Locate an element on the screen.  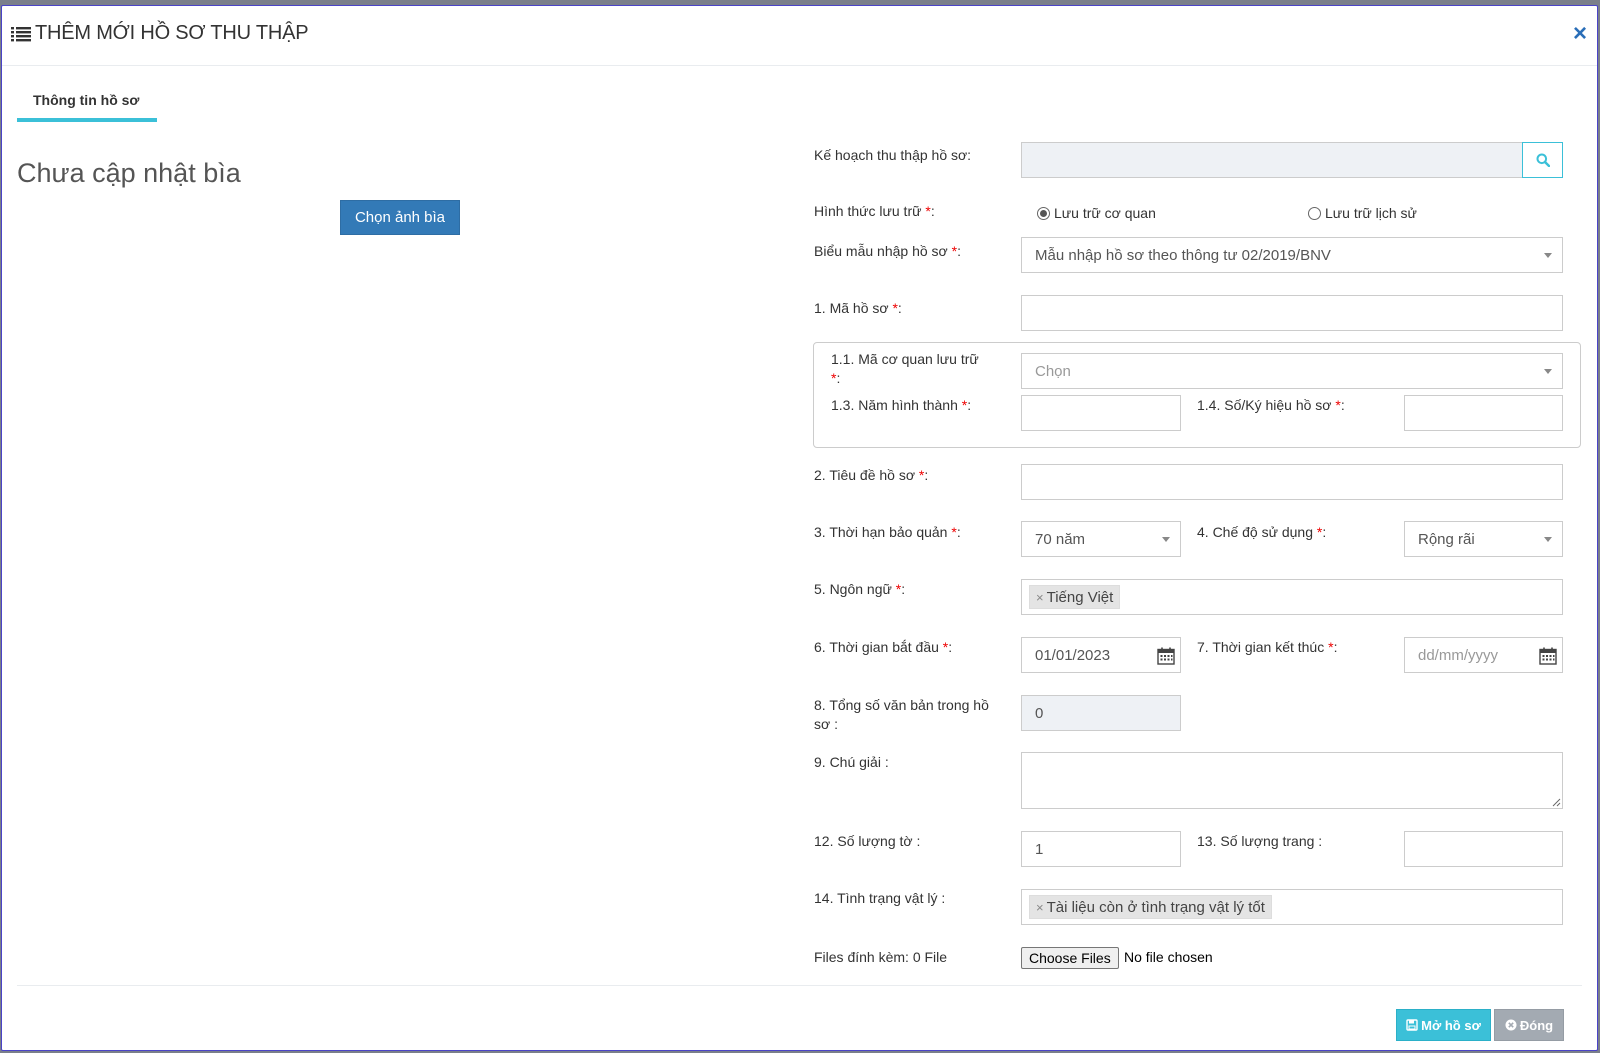
code-input is located at coordinates (1292, 313).